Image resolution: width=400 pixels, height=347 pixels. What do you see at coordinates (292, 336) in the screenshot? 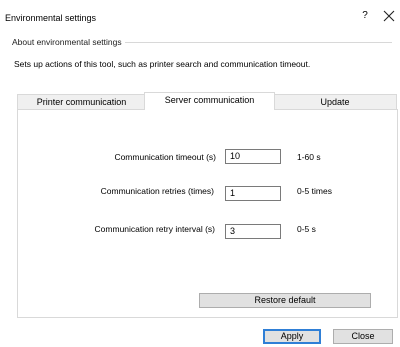
I see `apply-button: Apply` at bounding box center [292, 336].